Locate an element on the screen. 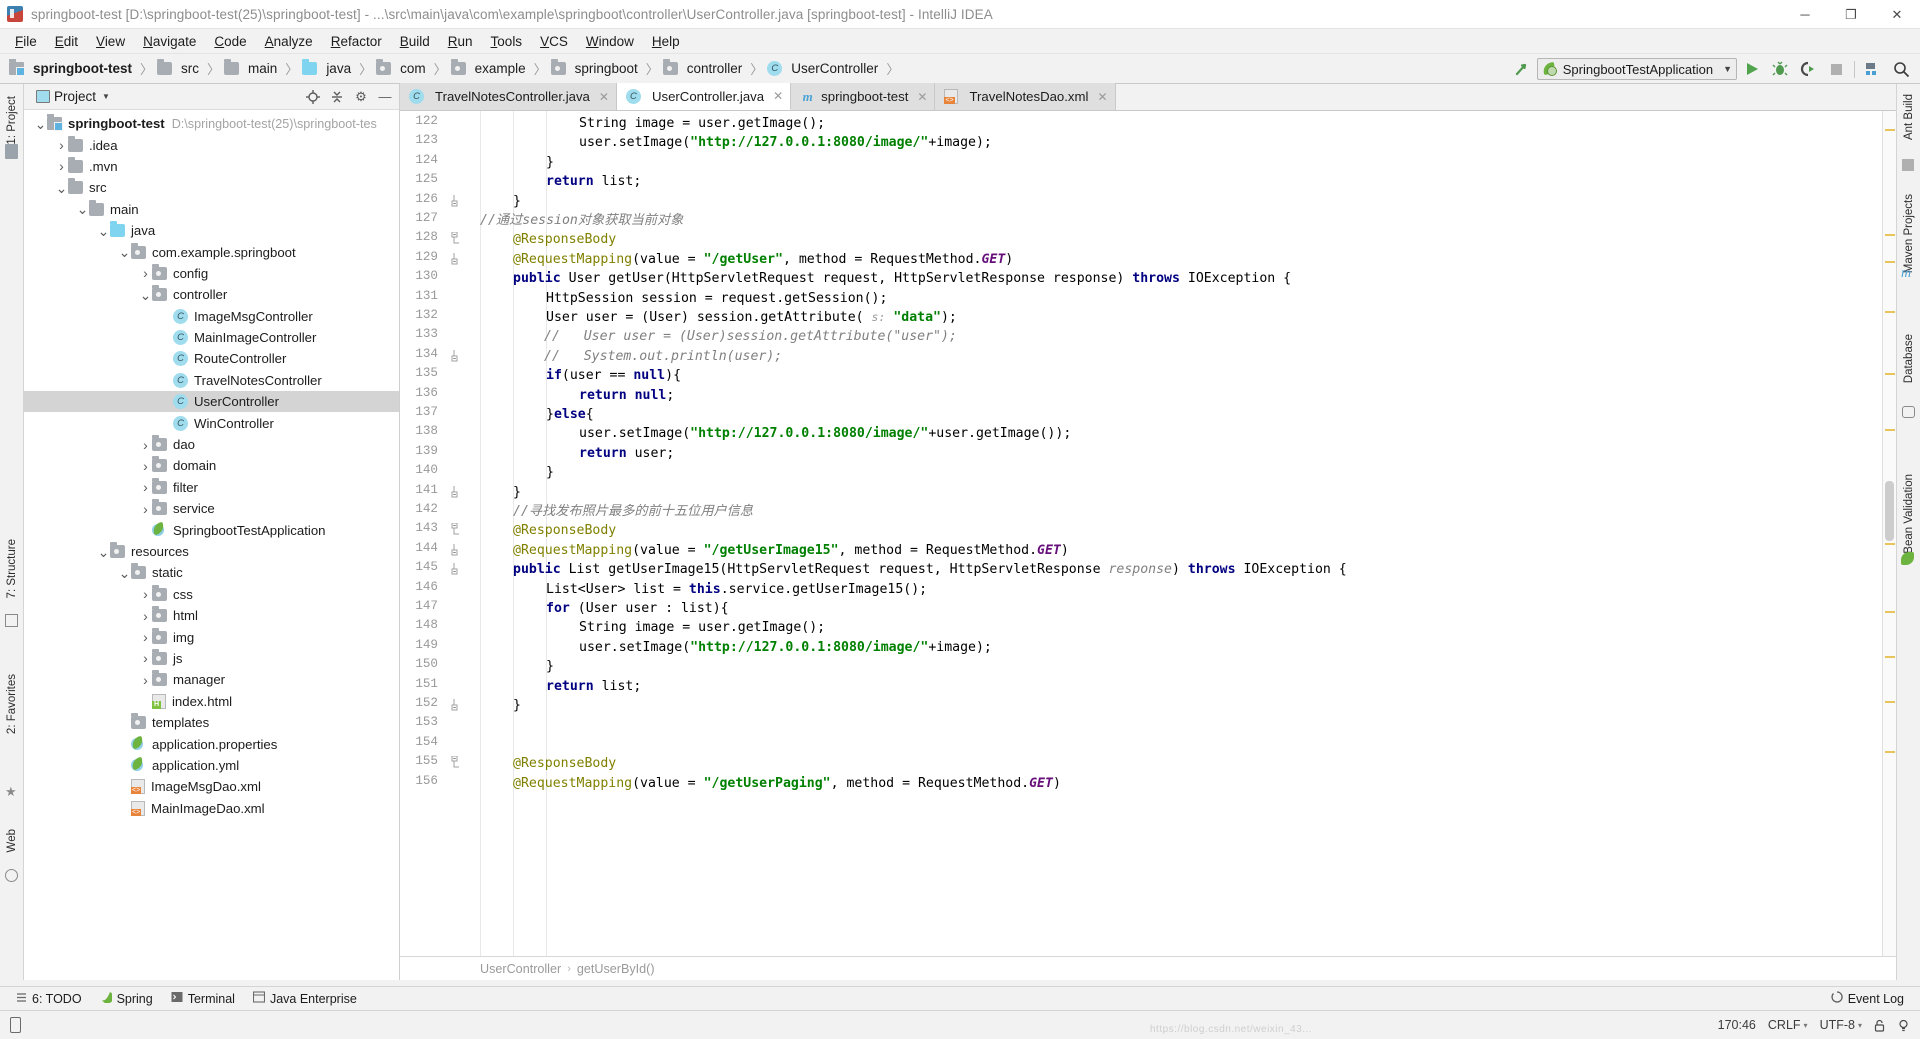  code-line: @ResponseBody is located at coordinates (564, 239).